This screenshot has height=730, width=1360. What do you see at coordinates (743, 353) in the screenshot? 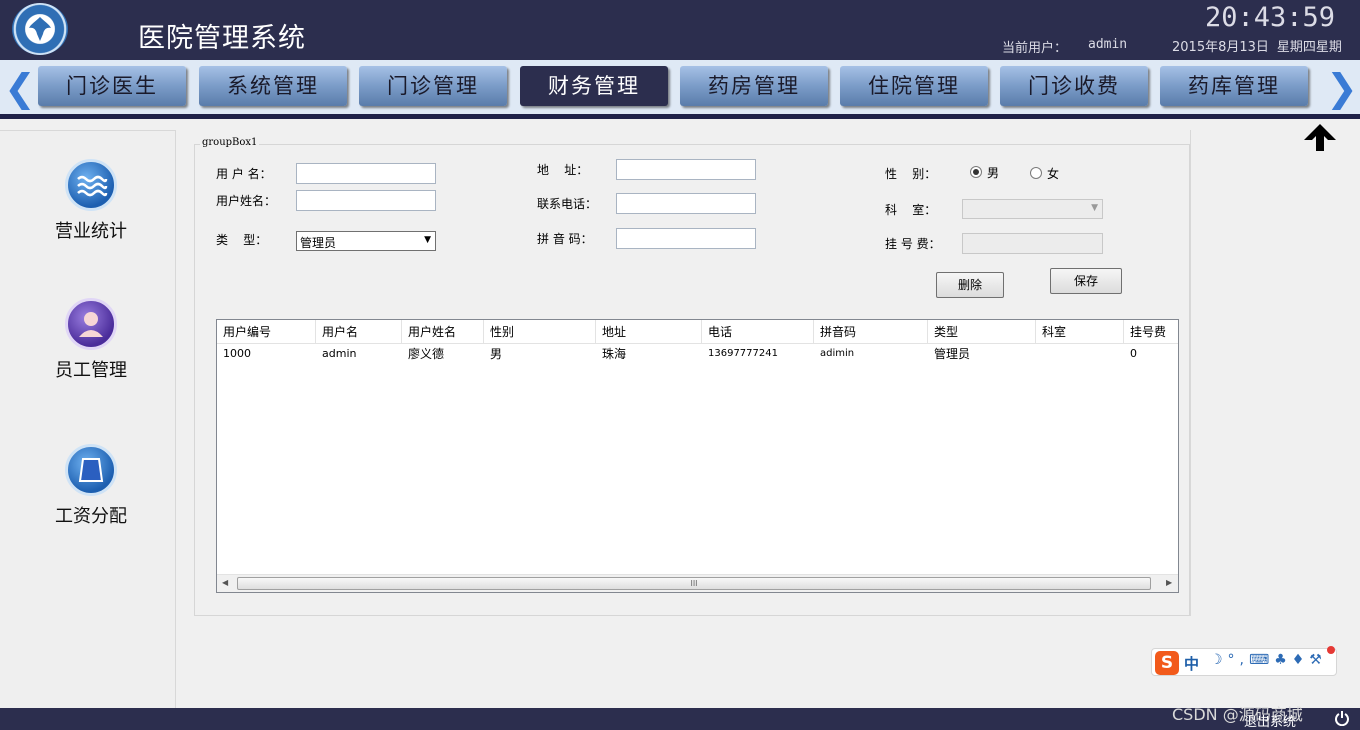
I see `table-cell: 13697777241` at bounding box center [743, 353].